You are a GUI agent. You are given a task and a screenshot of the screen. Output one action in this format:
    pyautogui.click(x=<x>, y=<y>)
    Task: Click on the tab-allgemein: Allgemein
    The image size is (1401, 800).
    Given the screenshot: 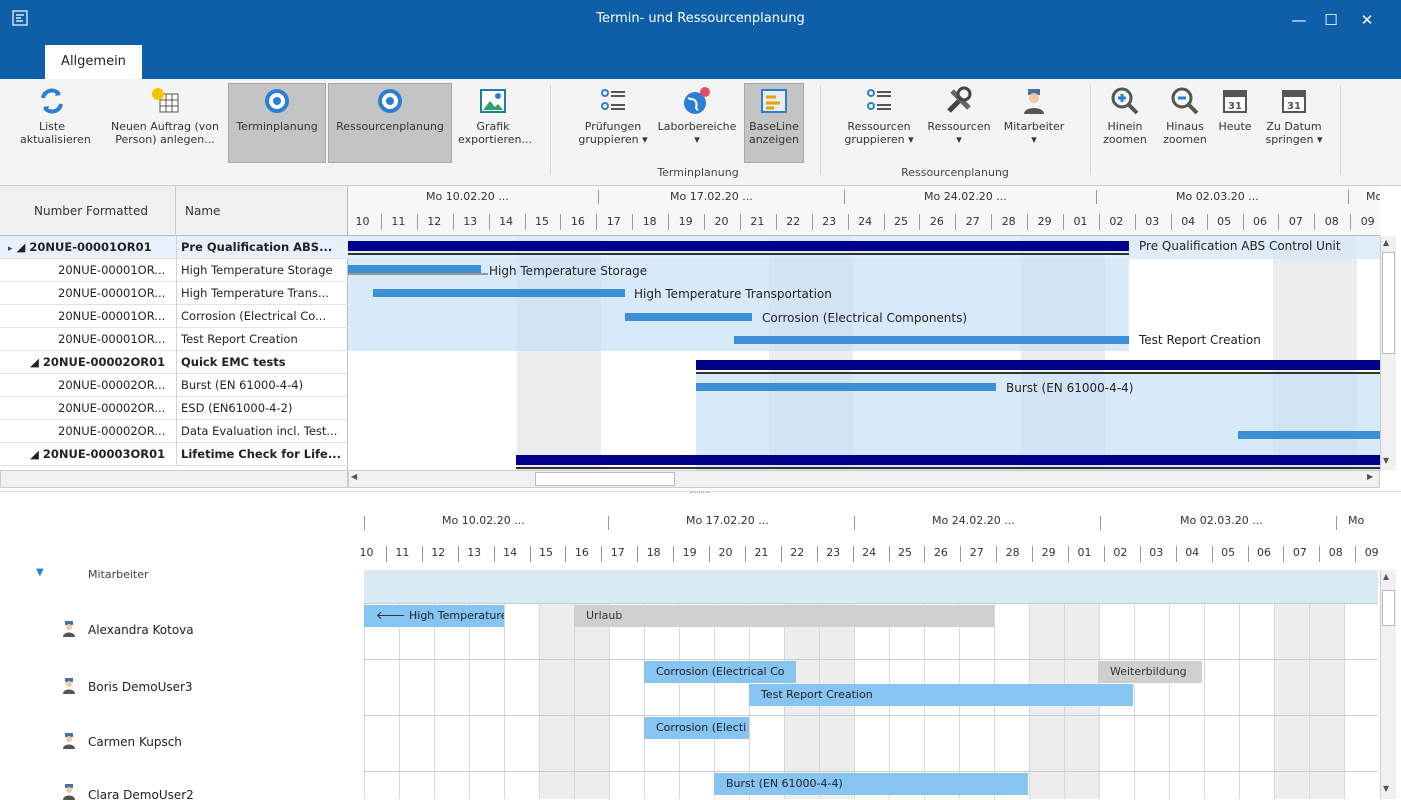 What is the action you would take?
    pyautogui.click(x=93, y=62)
    